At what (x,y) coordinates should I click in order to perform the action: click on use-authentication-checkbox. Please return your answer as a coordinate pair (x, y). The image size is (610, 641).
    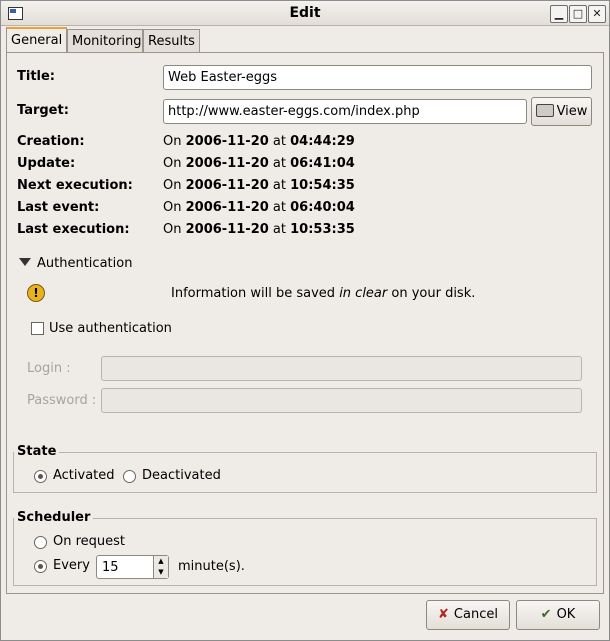
    Looking at the image, I should click on (37, 328).